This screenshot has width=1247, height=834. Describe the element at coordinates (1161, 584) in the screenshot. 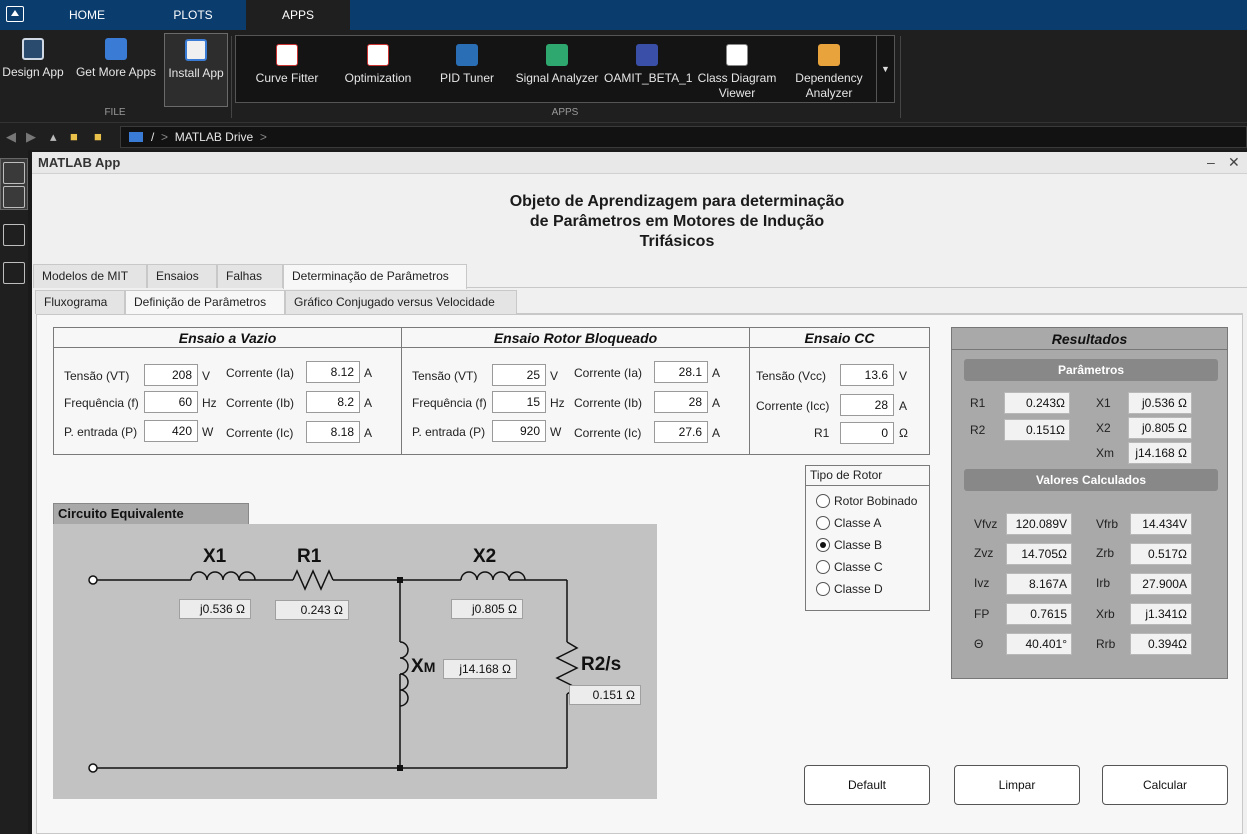

I see `res-irb-value: 27.900A` at that location.